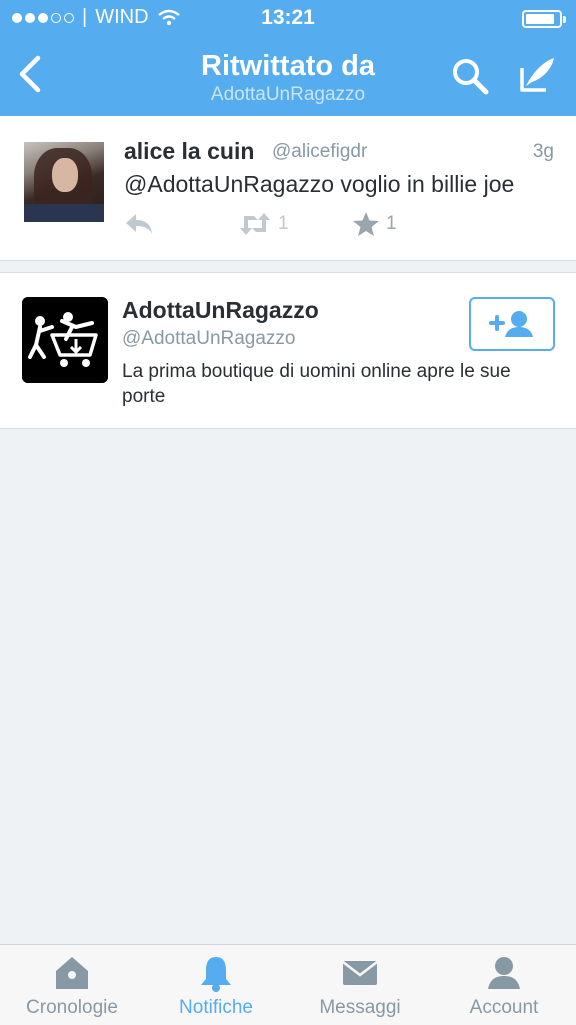  I want to click on reply-button, so click(139, 224).